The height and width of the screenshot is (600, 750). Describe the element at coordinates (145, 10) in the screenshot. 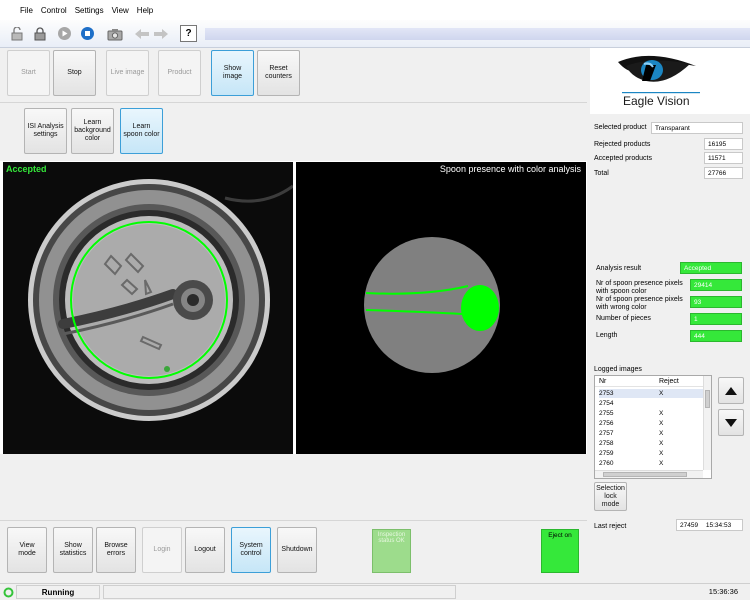

I see `menu-help: Help` at that location.